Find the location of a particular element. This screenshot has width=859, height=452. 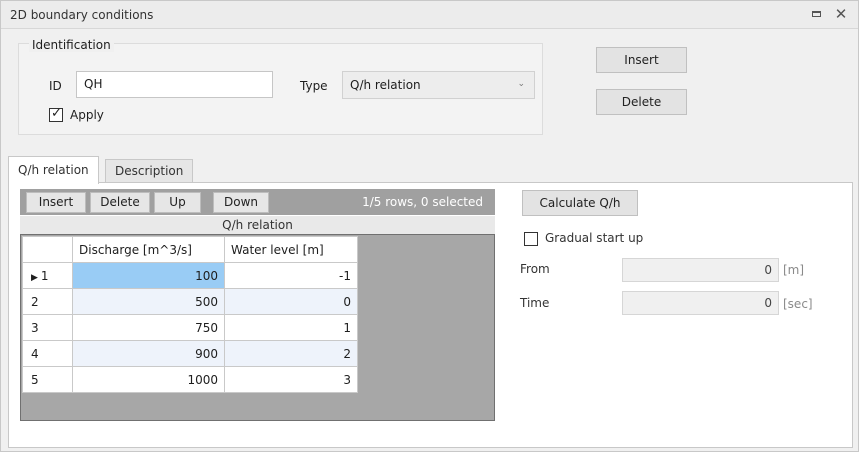

discharge-cell: 1000 is located at coordinates (148, 379).